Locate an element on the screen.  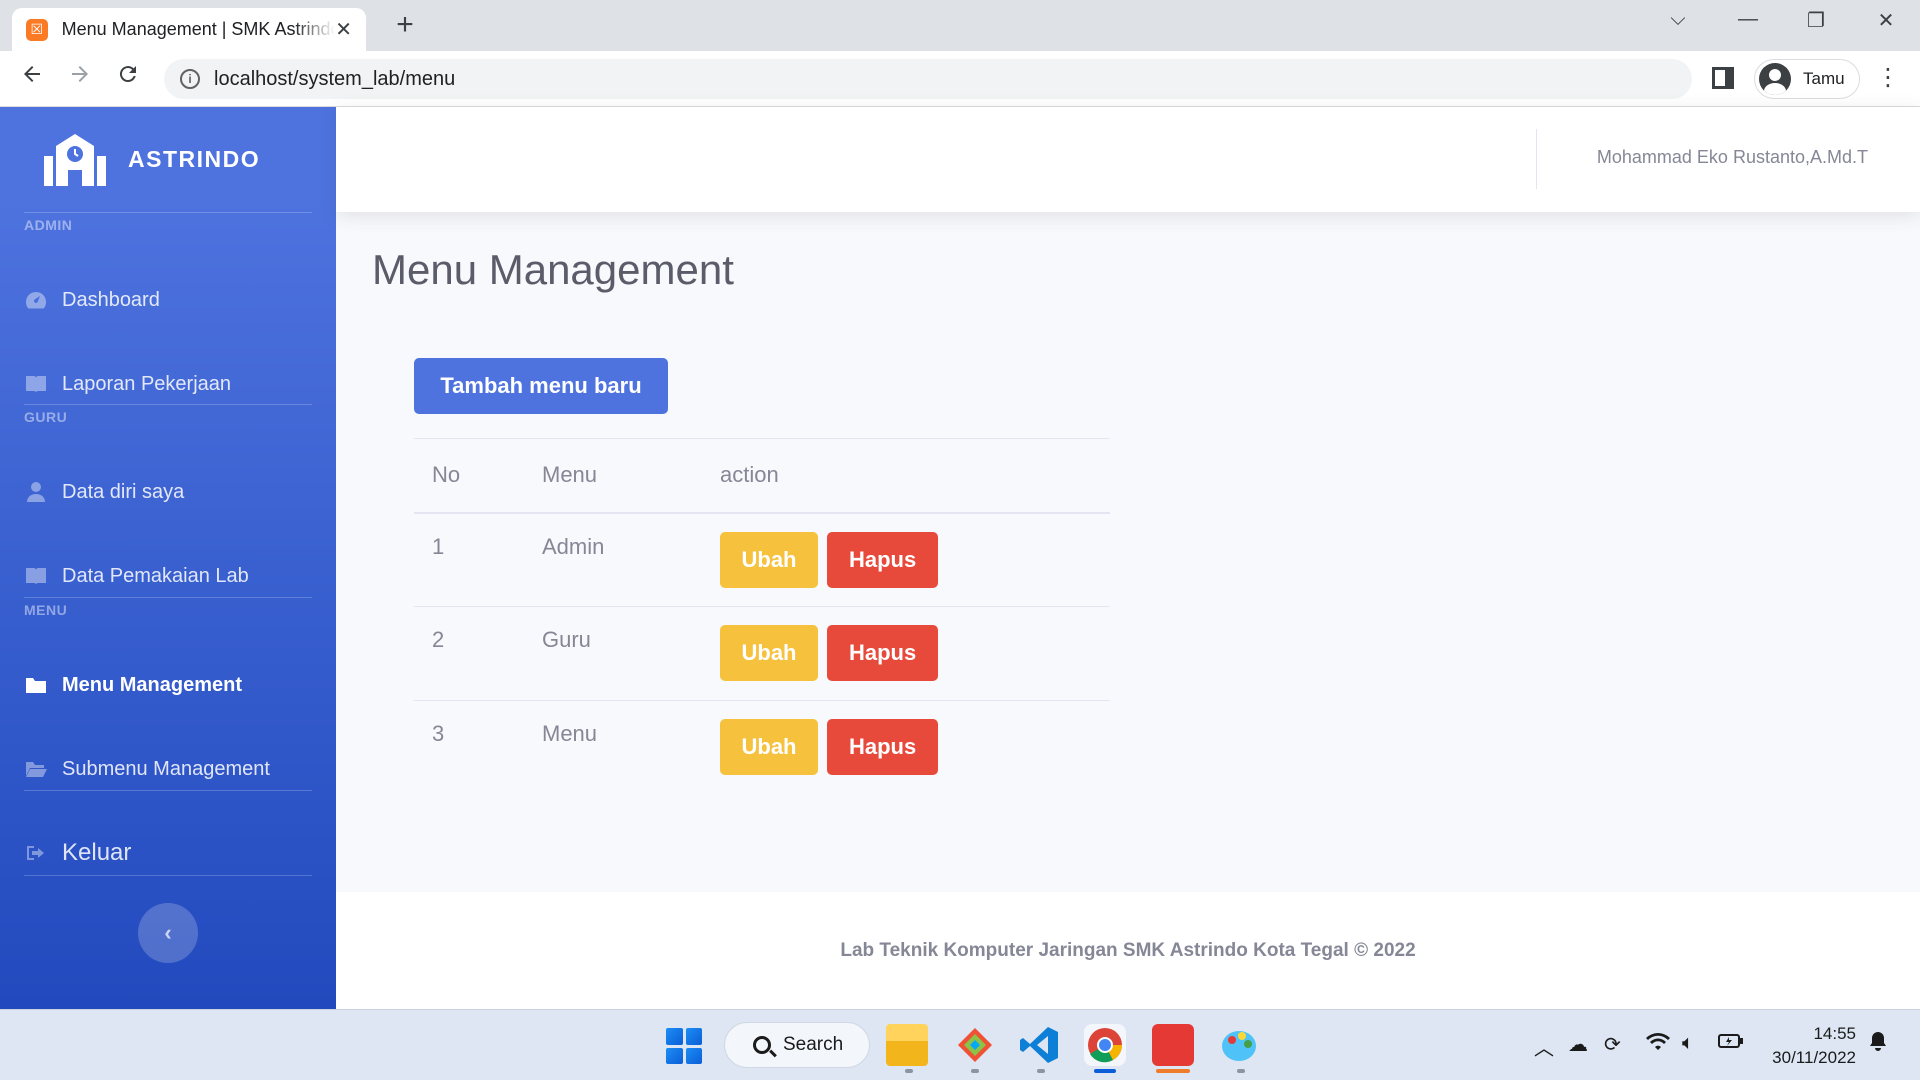
profile-button: Tamu is located at coordinates (1807, 79).